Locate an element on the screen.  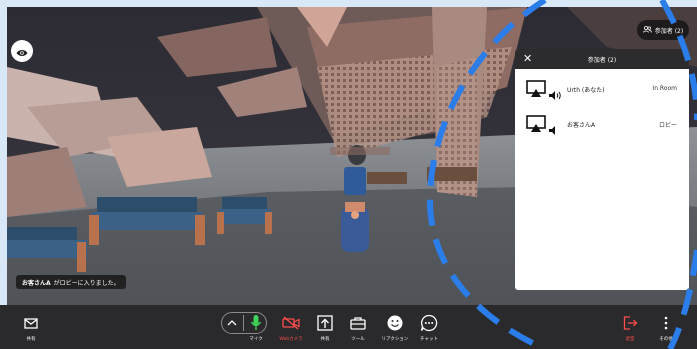
chat-label: チャット is located at coordinates (429, 339).